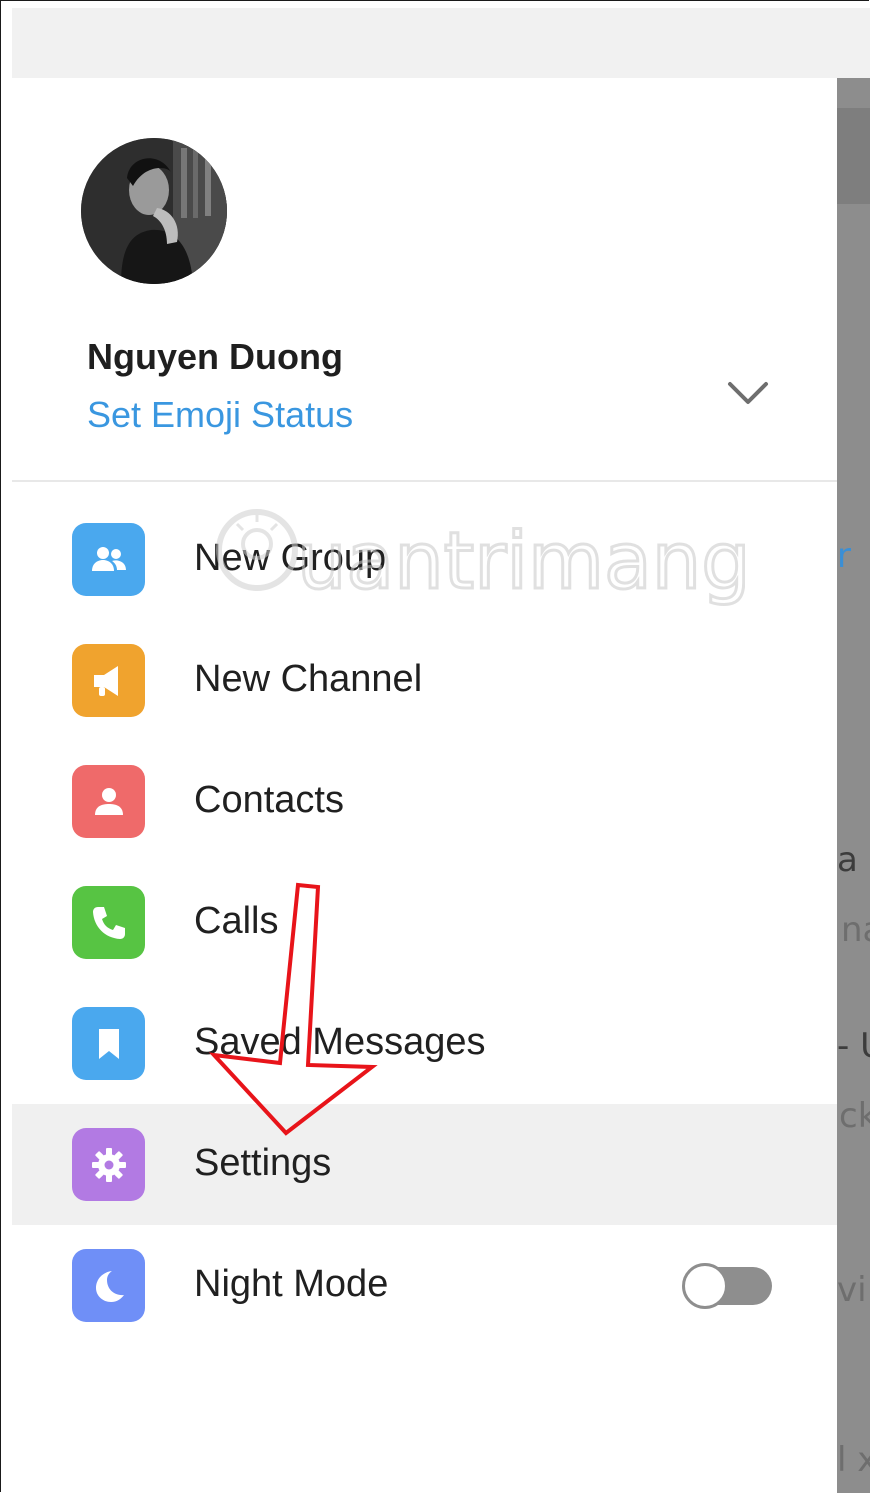 The image size is (870, 1493). Describe the element at coordinates (108, 1043) in the screenshot. I see `bookmark-icon` at that location.